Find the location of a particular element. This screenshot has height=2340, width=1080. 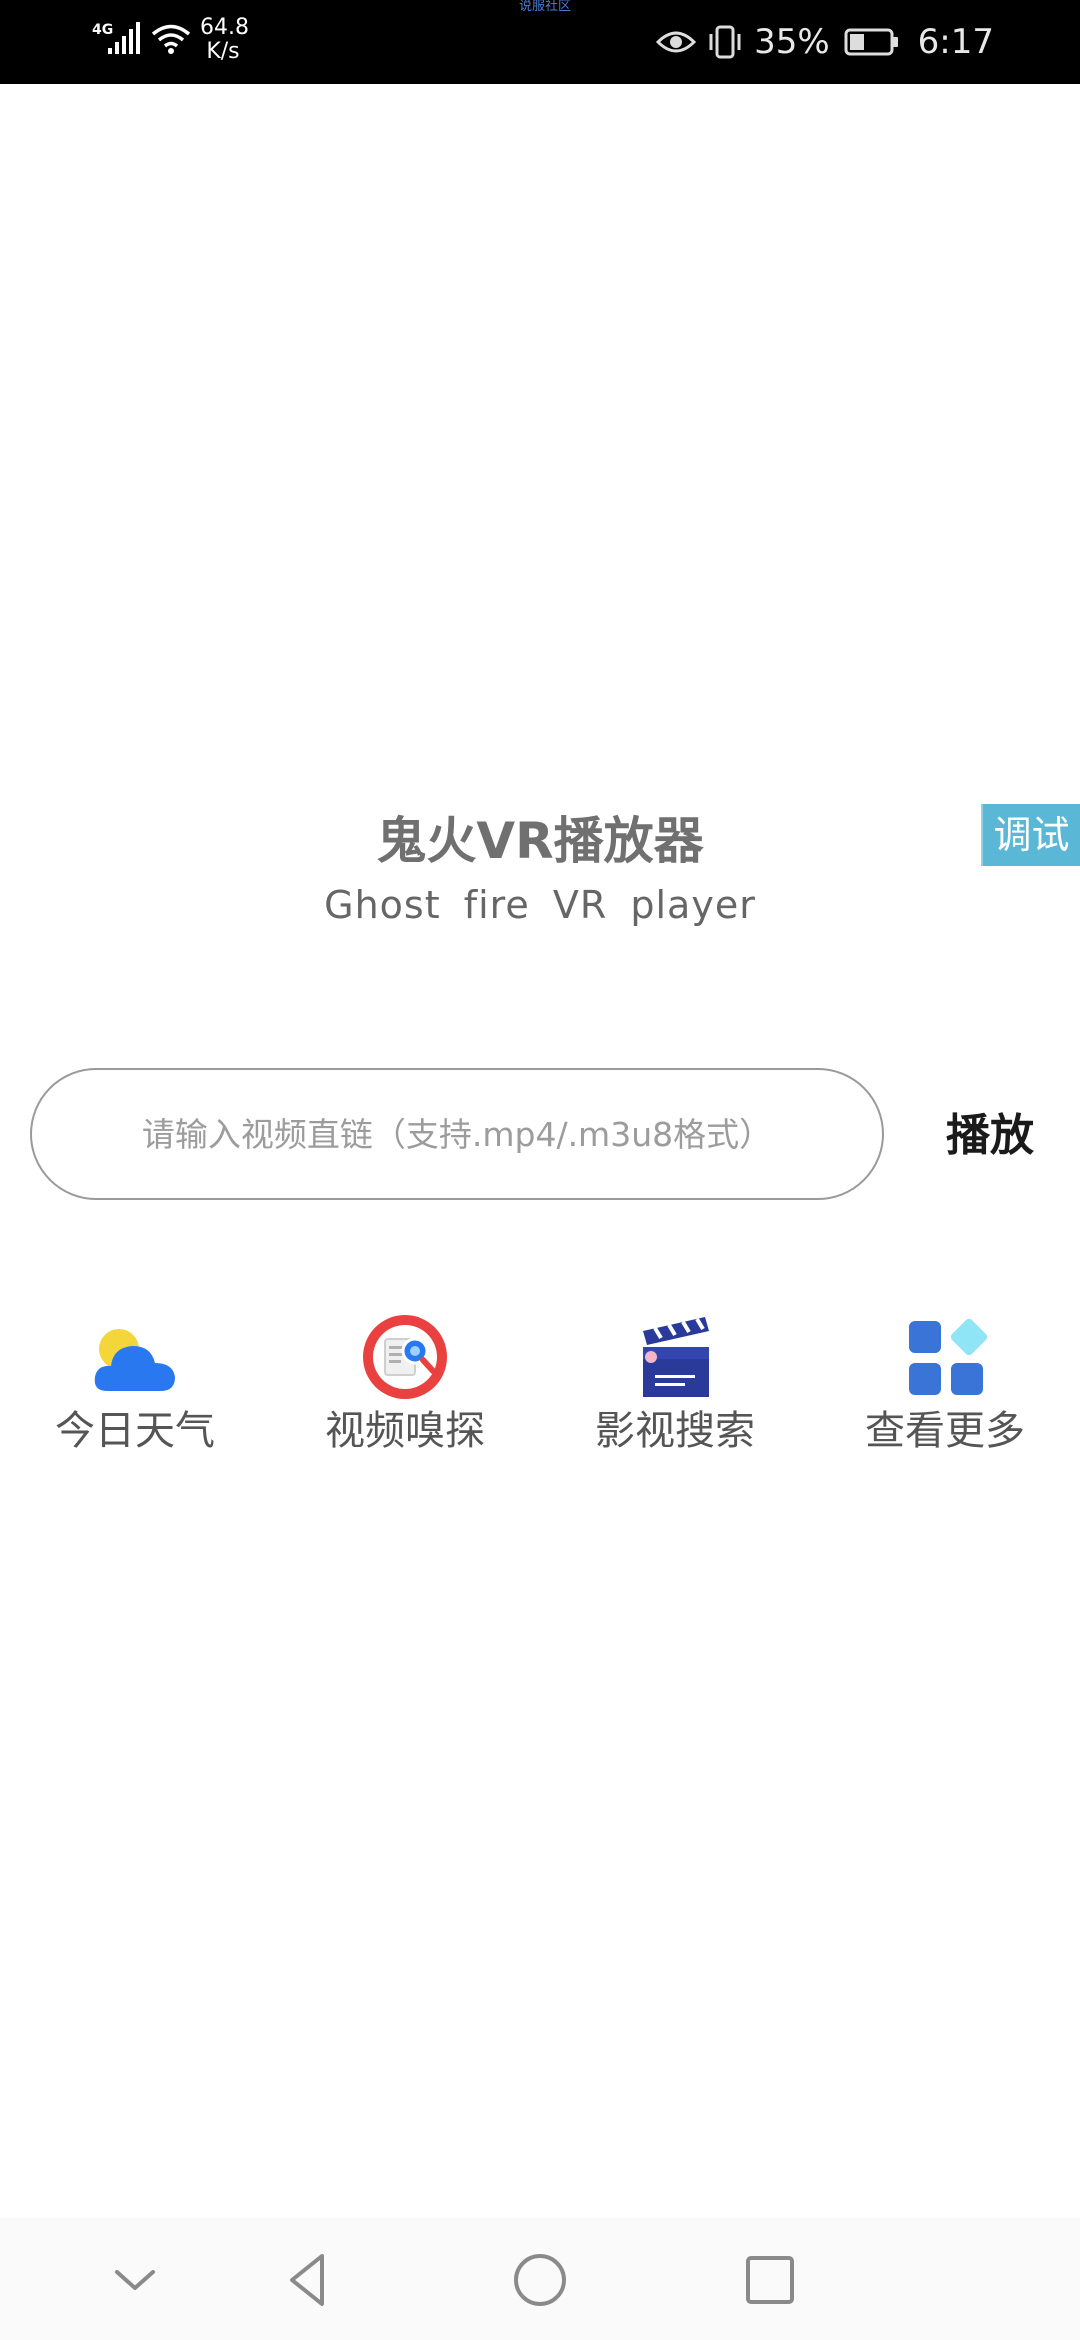

shortcut-row: 今日天气 视频嗅探 影视搜索 查看更多 is located at coordinates (540, 1385).